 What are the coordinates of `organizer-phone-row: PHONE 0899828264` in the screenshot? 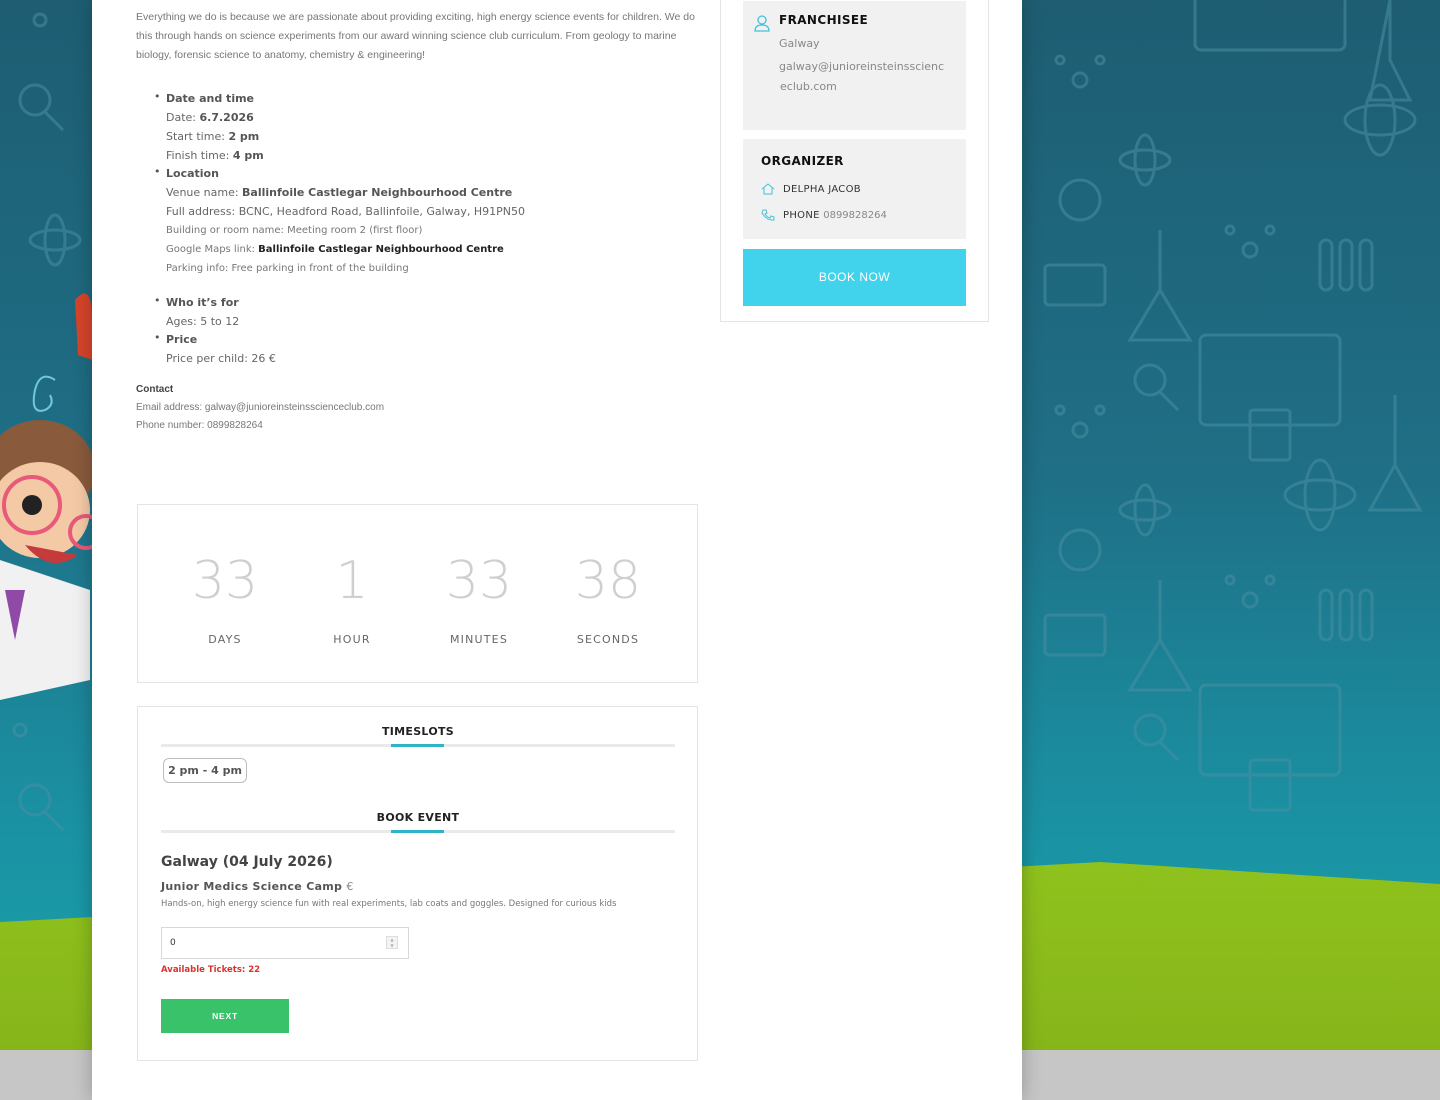 It's located at (824, 215).